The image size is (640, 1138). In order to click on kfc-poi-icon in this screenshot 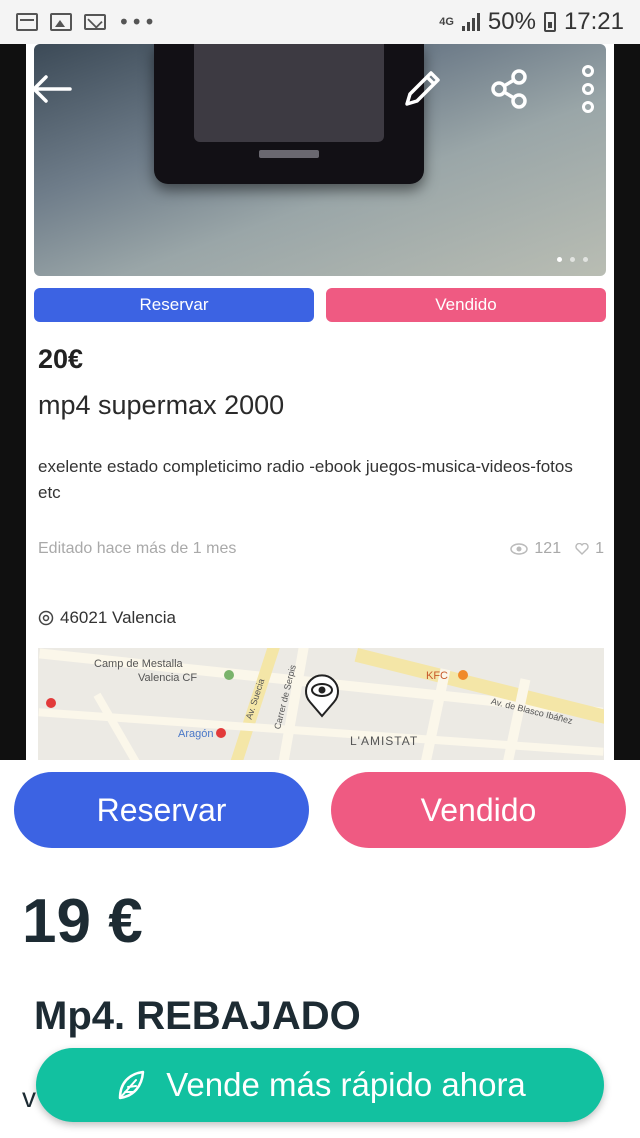, I will do `click(463, 675)`.